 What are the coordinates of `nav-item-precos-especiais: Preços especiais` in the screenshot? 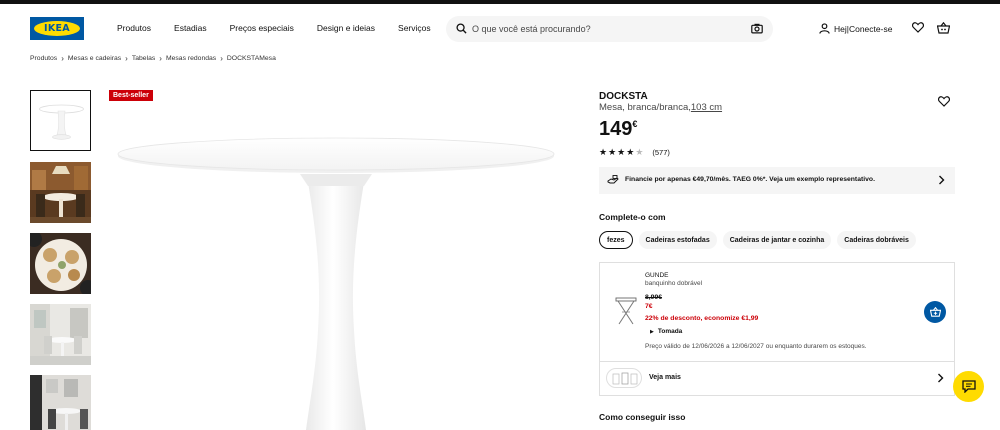 It's located at (262, 28).